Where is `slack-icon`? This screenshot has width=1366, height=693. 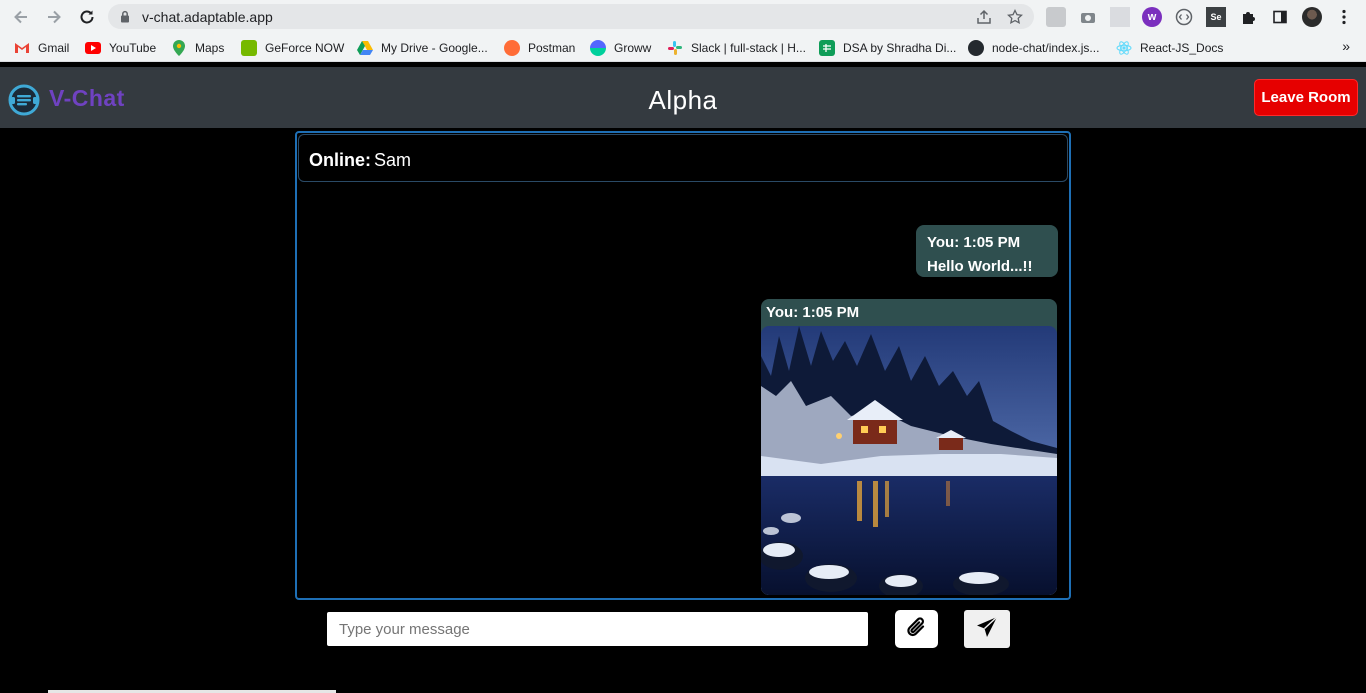
slack-icon is located at coordinates (675, 48).